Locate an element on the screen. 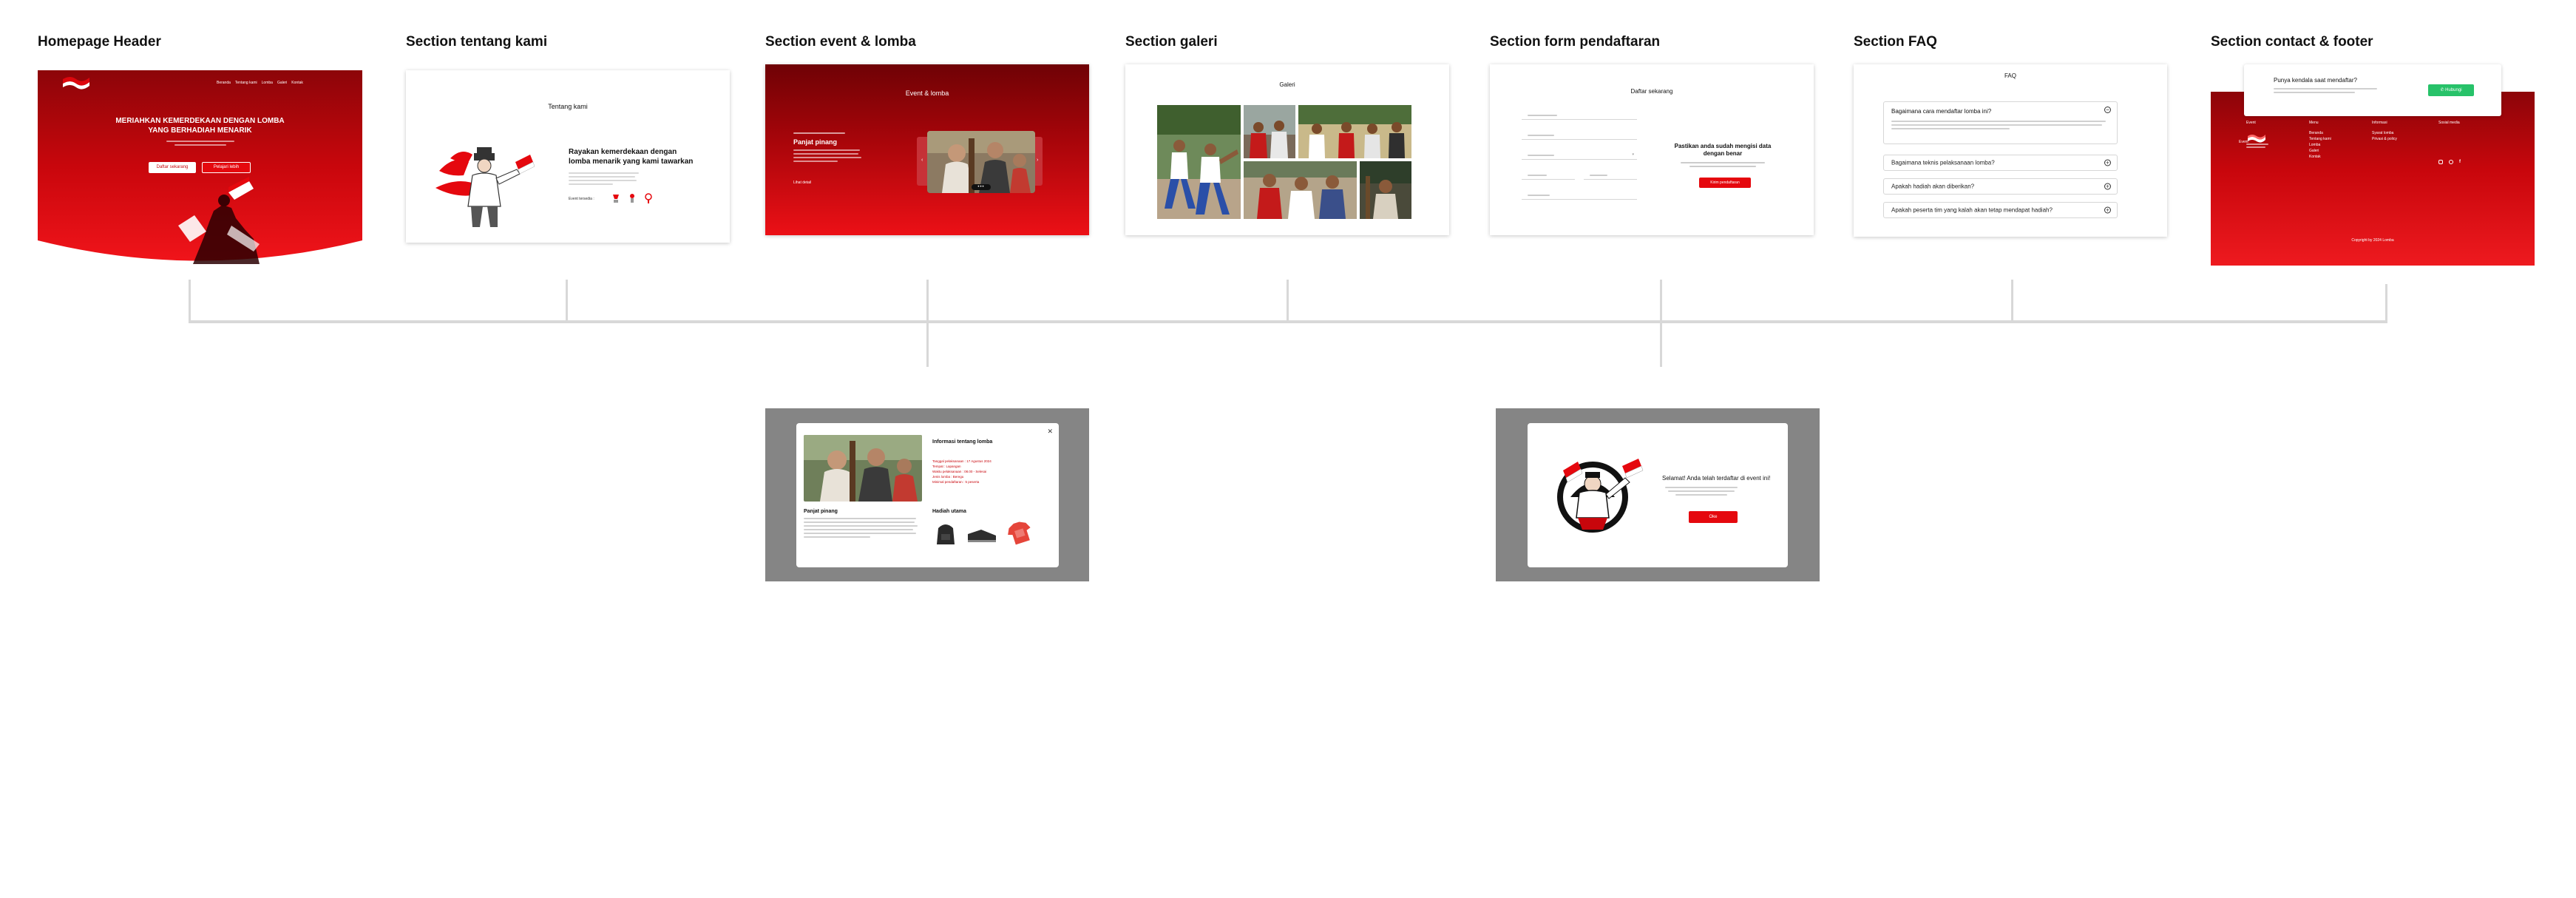 The height and width of the screenshot is (898, 2576). faq-question: Bagaimana cara mendaftar lomba ini? is located at coordinates (1941, 111).